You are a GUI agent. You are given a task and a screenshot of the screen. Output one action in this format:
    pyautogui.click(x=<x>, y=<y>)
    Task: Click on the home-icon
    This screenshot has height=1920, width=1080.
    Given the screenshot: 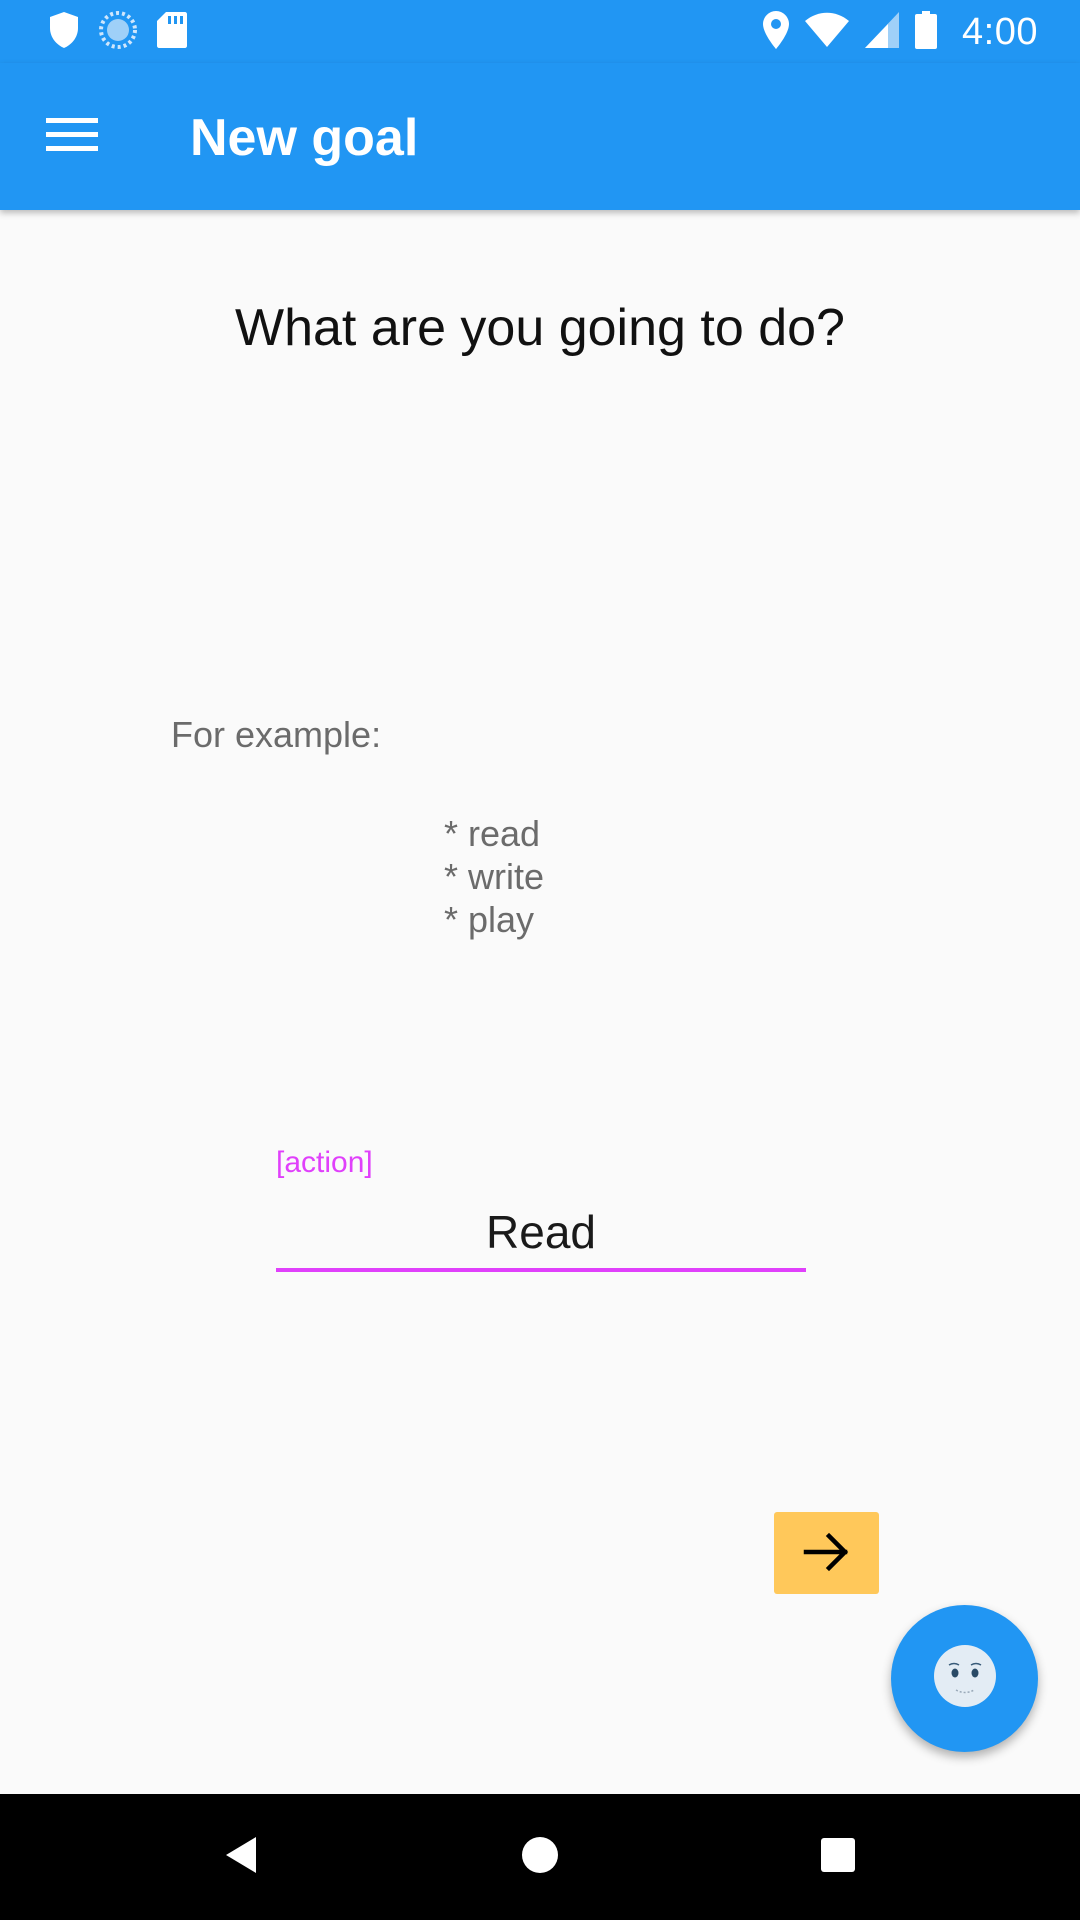 What is the action you would take?
    pyautogui.click(x=540, y=1857)
    